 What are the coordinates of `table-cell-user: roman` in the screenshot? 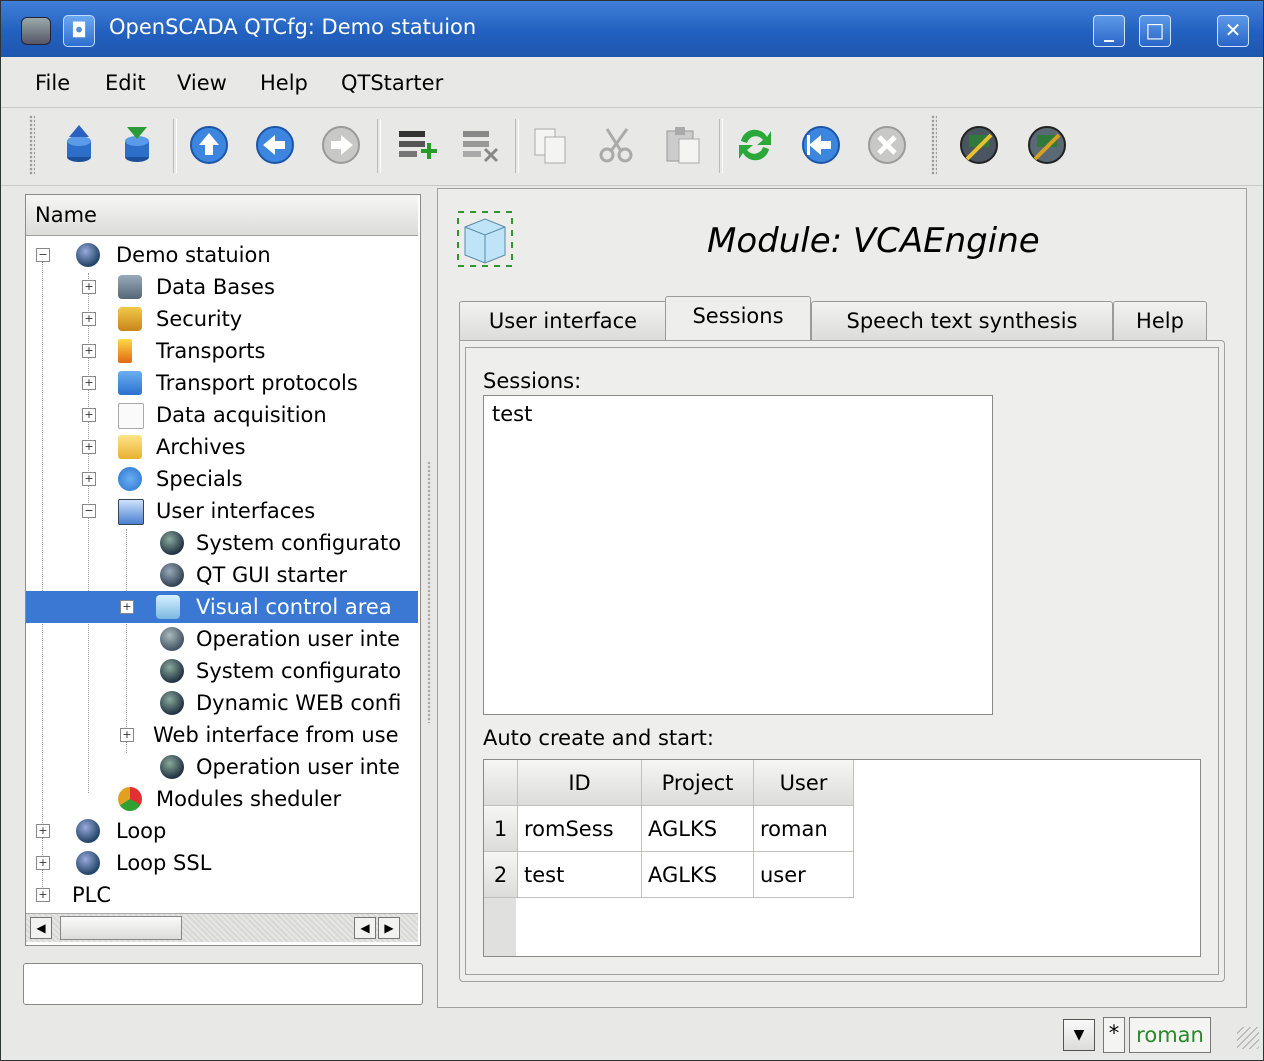 It's located at (804, 829).